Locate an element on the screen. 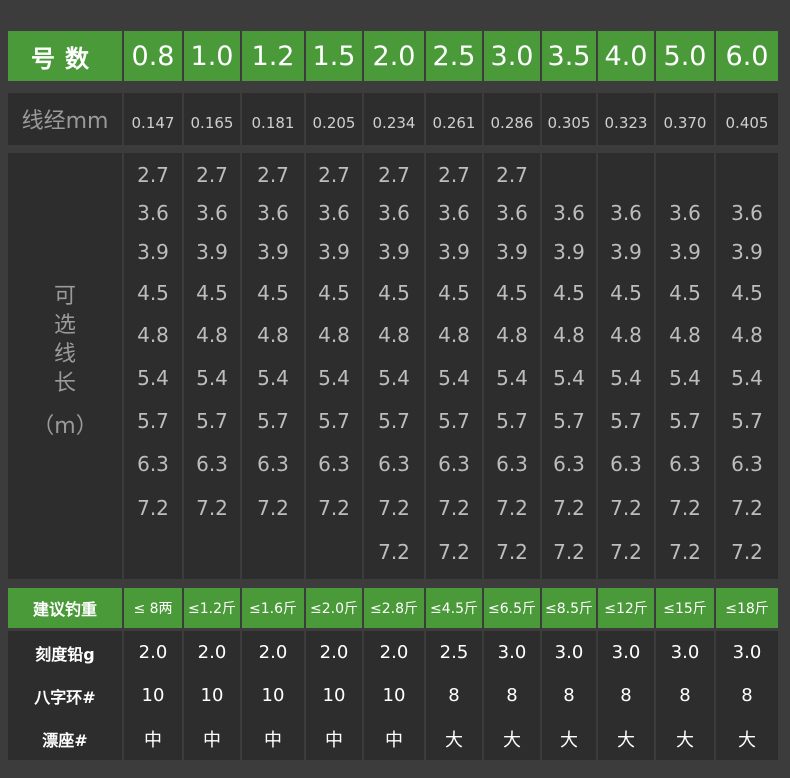 The height and width of the screenshot is (778, 790). diameter-cell: 0.165 is located at coordinates (211, 119).